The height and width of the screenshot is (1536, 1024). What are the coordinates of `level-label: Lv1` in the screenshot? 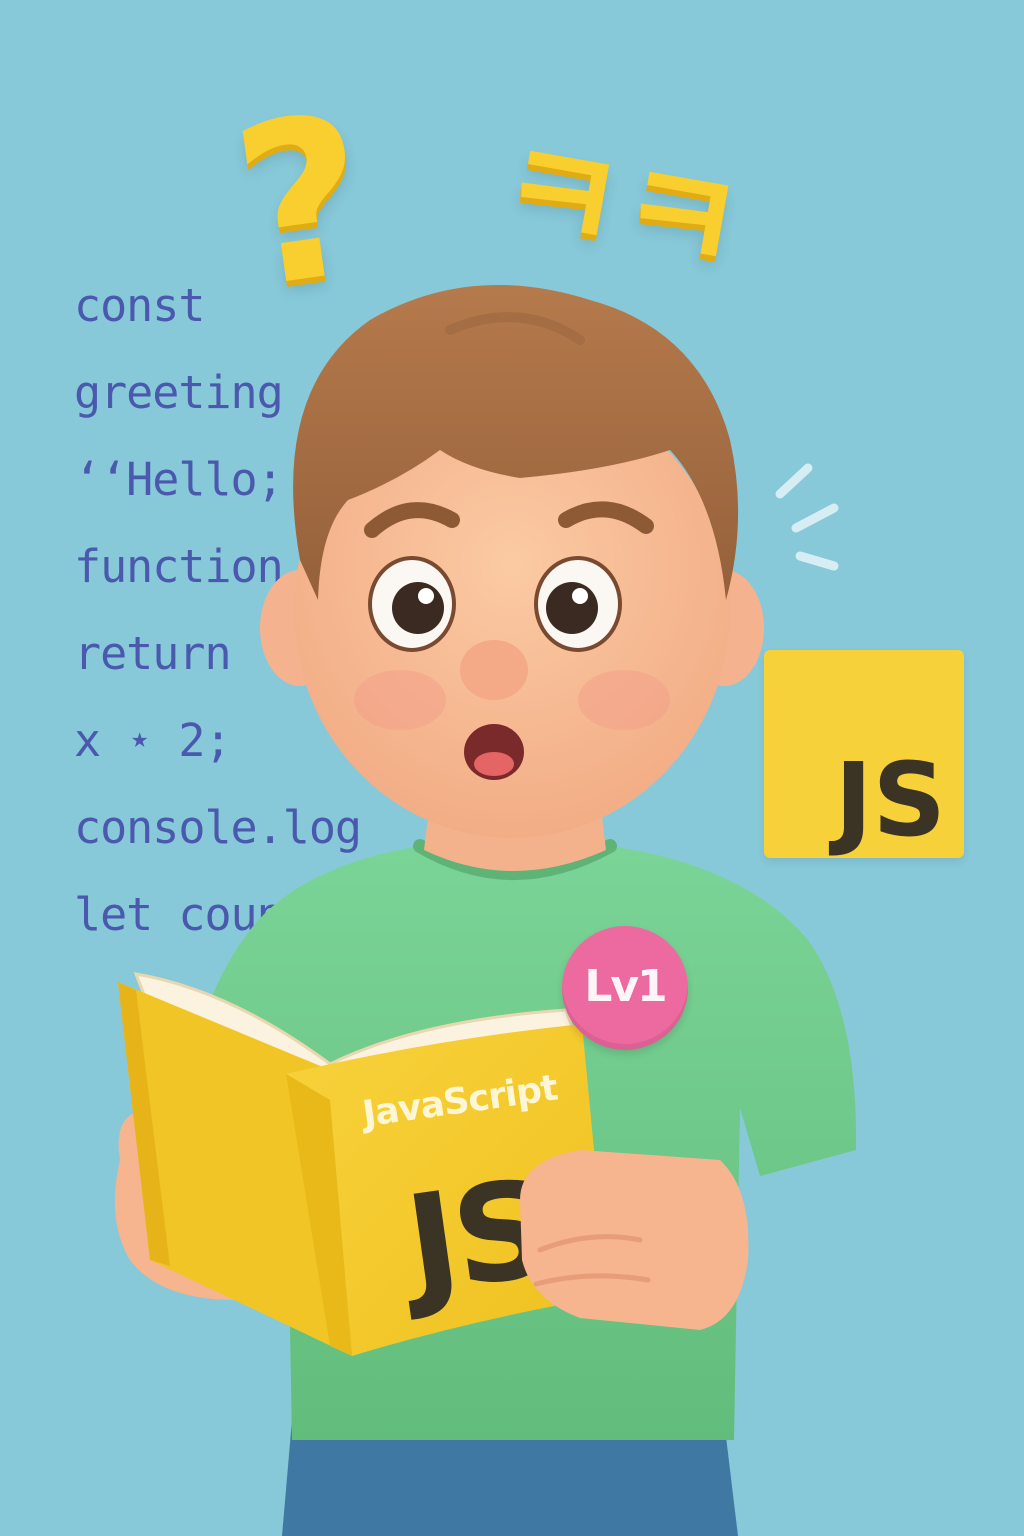 It's located at (625, 986).